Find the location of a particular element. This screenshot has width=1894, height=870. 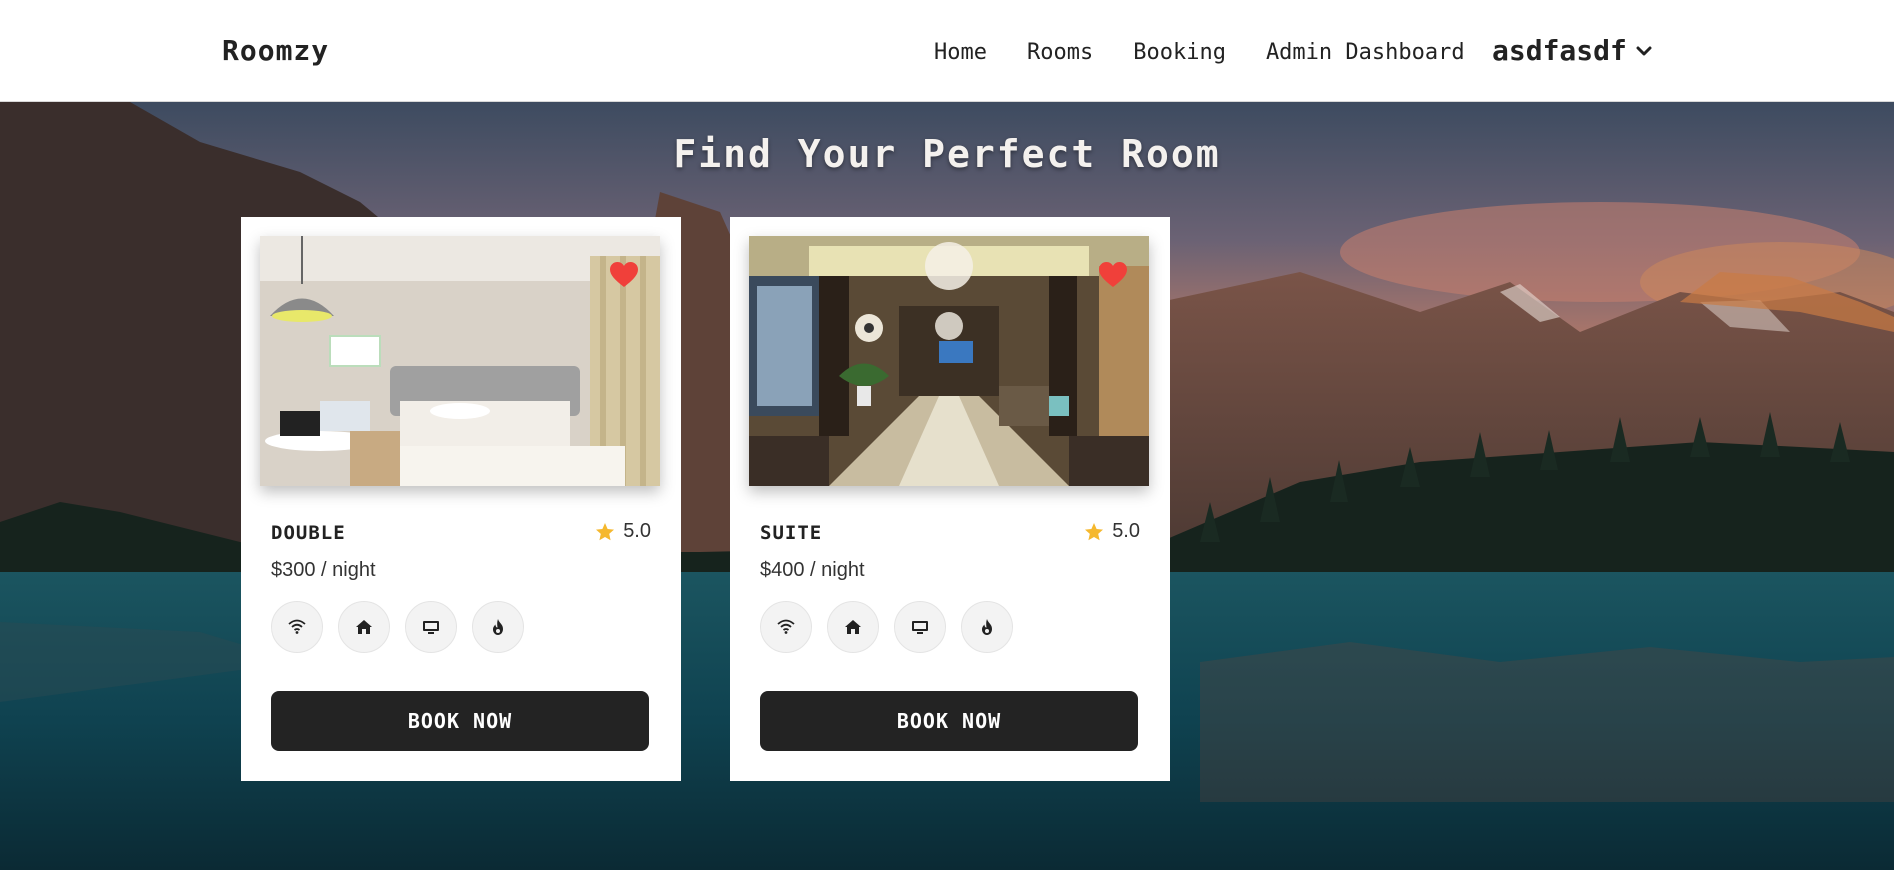

nav-link-home: Home is located at coordinates (960, 52).